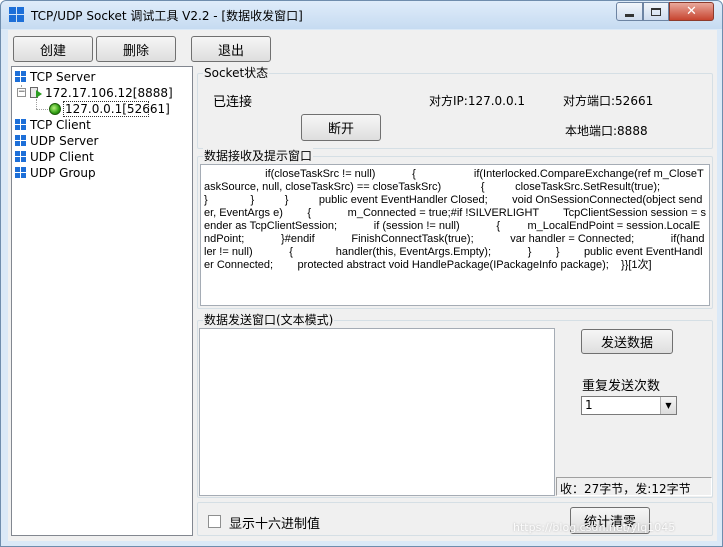 The image size is (723, 547). What do you see at coordinates (275, 524) in the screenshot?
I see `hex-display-label: 显示十六进制值` at bounding box center [275, 524].